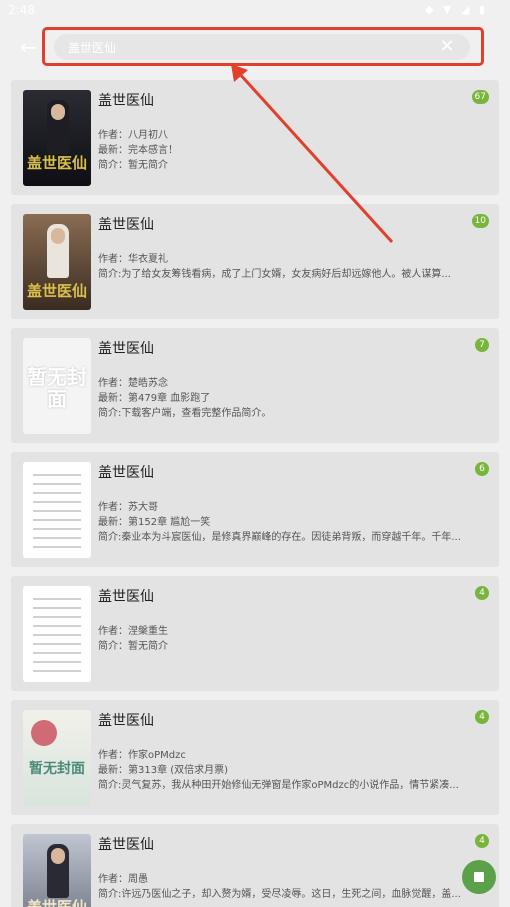  Describe the element at coordinates (480, 97) in the screenshot. I see `source-count-badge: 67` at that location.